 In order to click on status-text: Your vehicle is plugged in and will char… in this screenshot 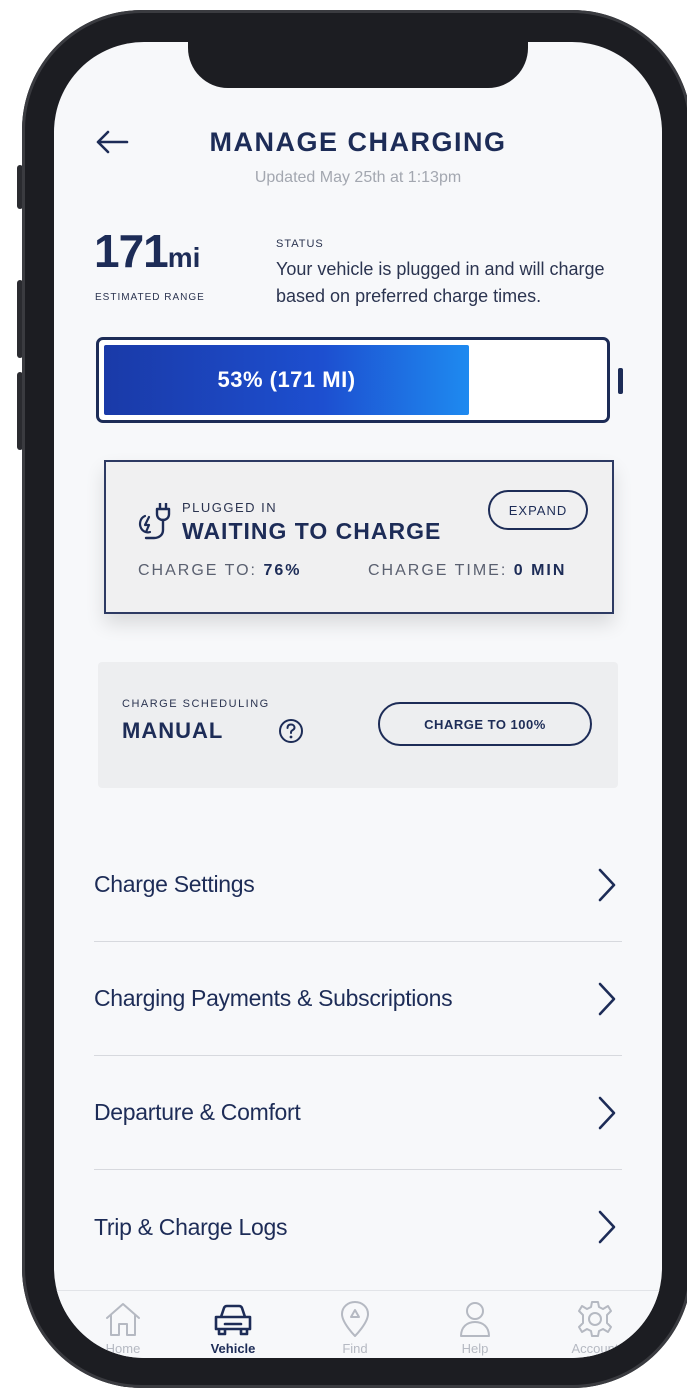, I will do `click(440, 282)`.